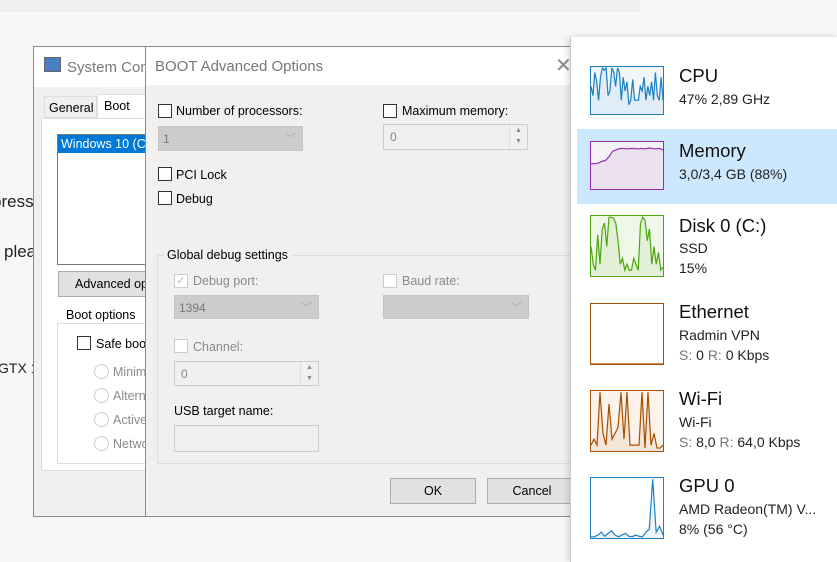  Describe the element at coordinates (693, 248) in the screenshot. I see `item-detail: SSD` at that location.